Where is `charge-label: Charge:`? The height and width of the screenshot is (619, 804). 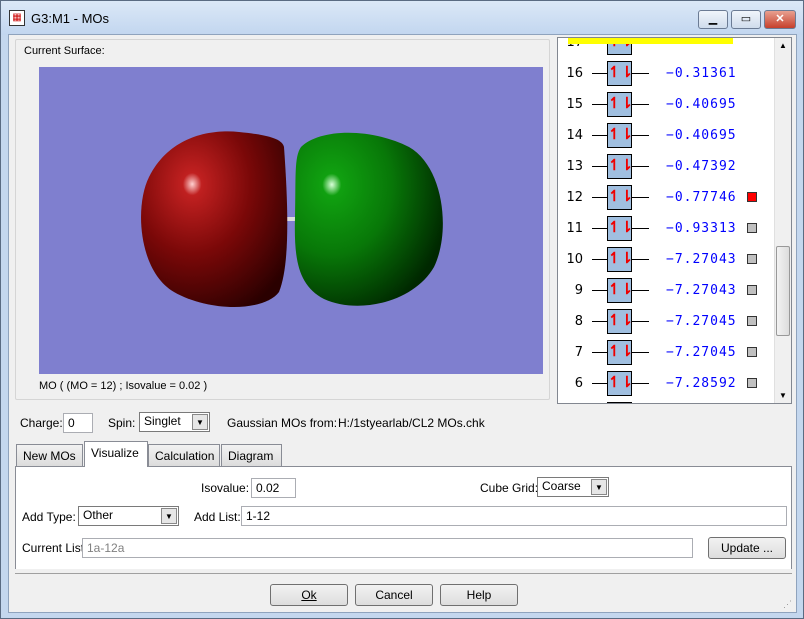 charge-label: Charge: is located at coordinates (41, 423).